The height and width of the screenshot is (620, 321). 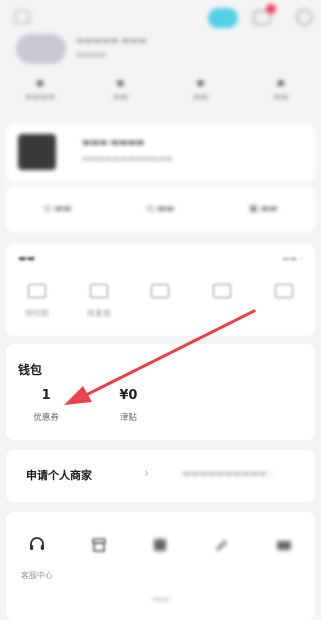 I want to click on allowance-label: 津贴, so click(x=128, y=418).